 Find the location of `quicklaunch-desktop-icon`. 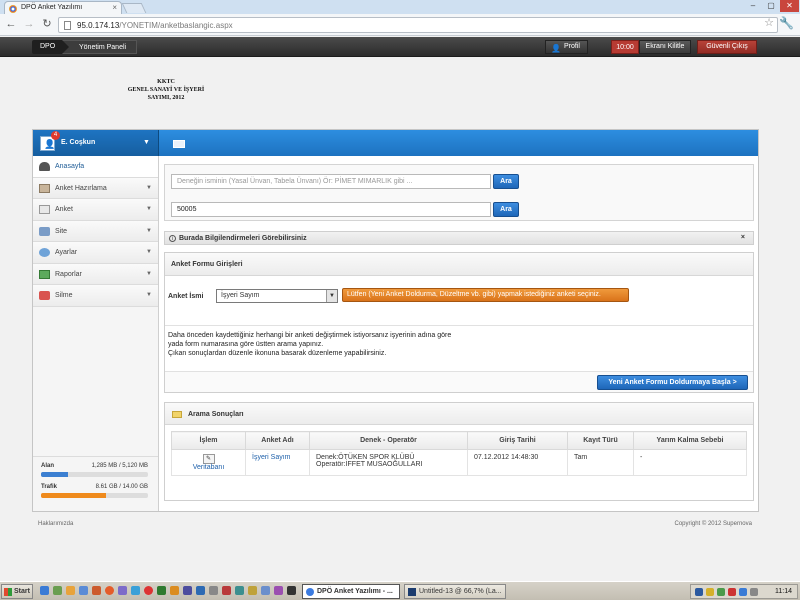

quicklaunch-desktop-icon is located at coordinates (44, 590).